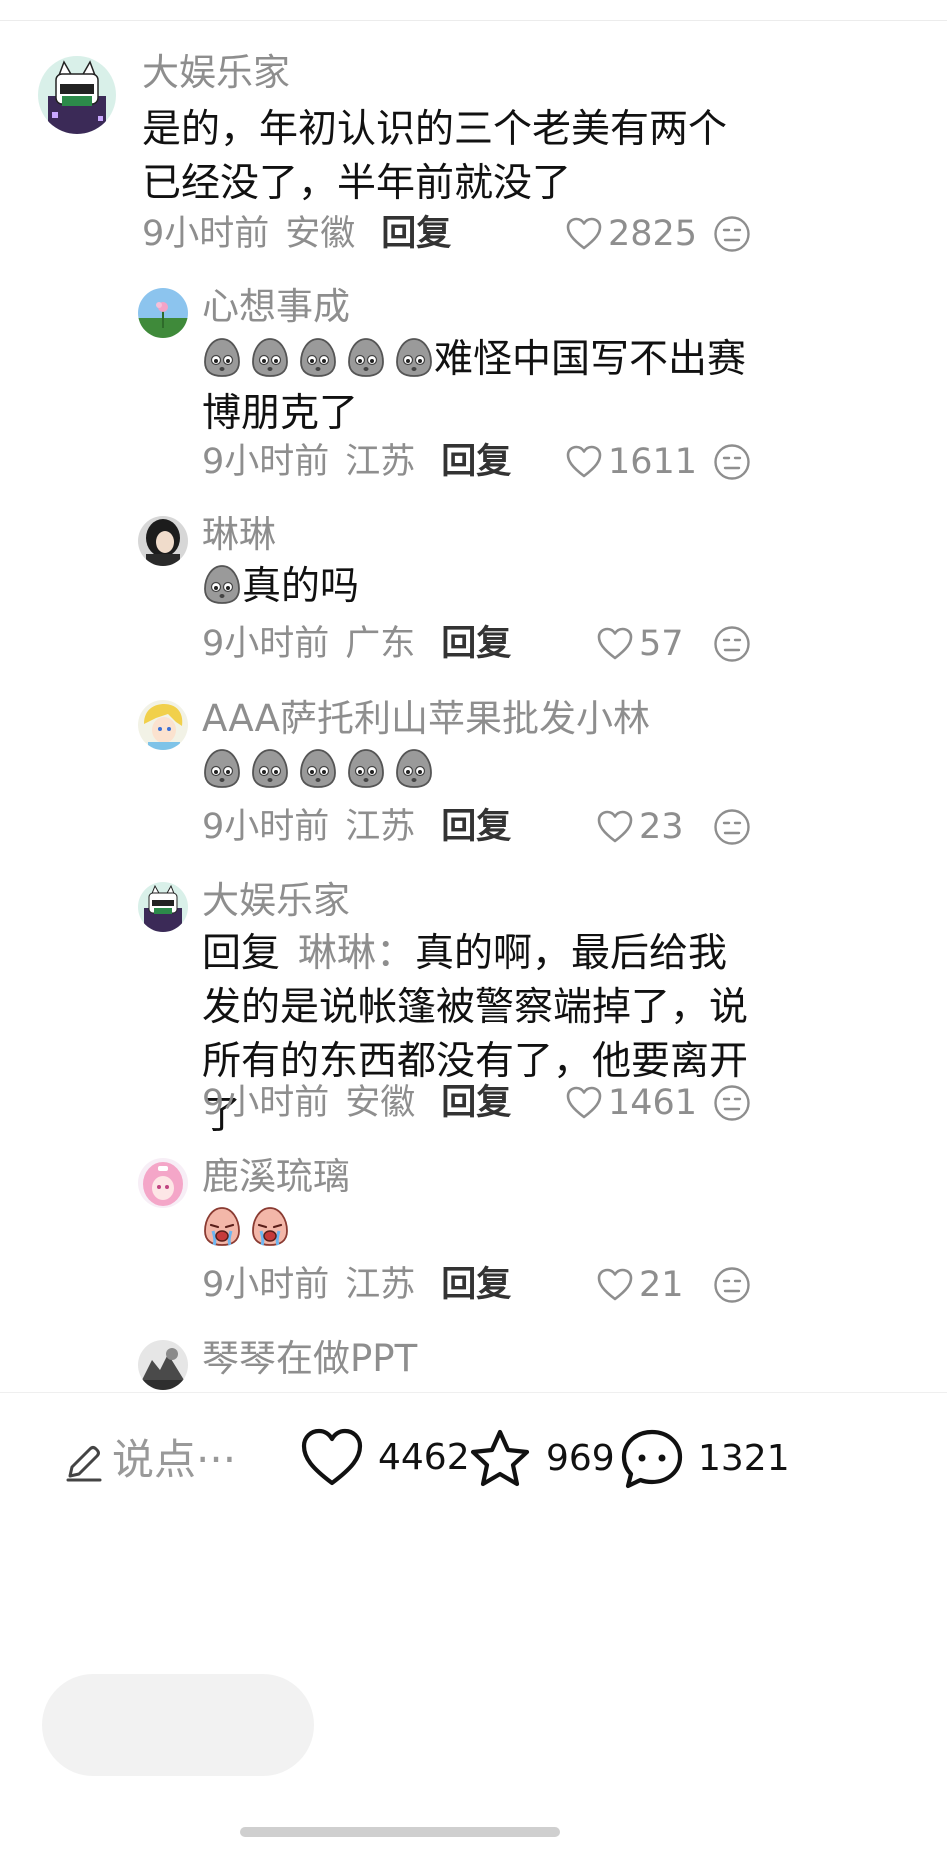  I want to click on star-outline-icon, so click(500, 1458).